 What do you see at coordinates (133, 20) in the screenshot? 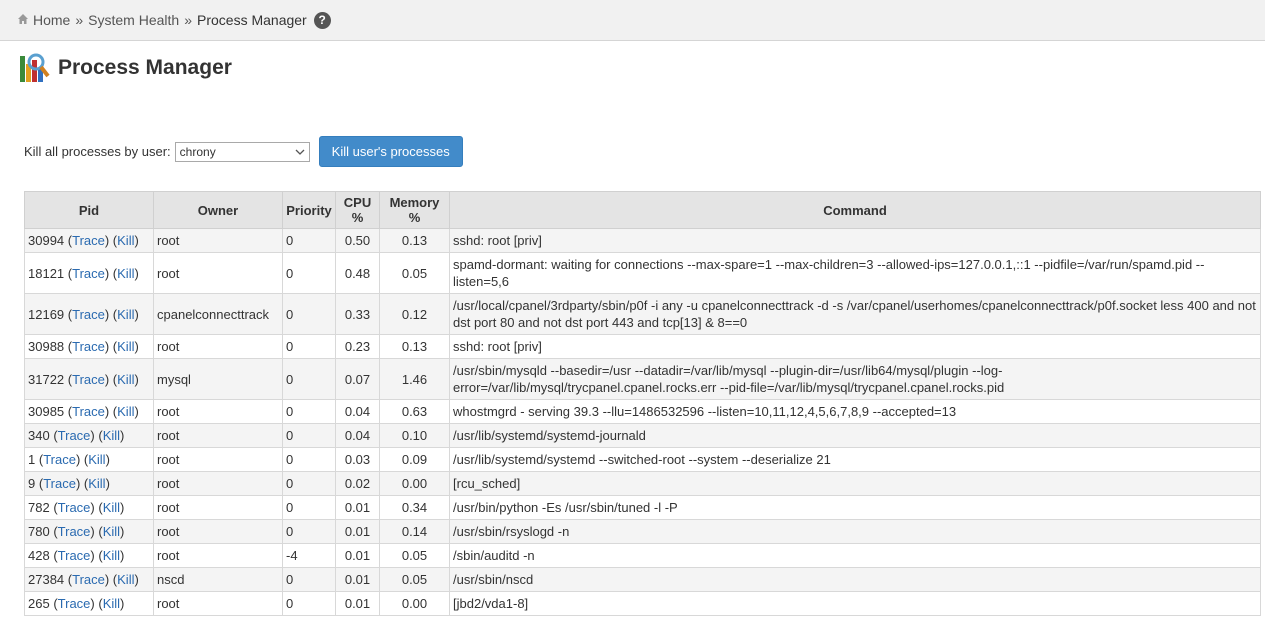
I see `breadcrumb-system-health-link: System Health` at bounding box center [133, 20].